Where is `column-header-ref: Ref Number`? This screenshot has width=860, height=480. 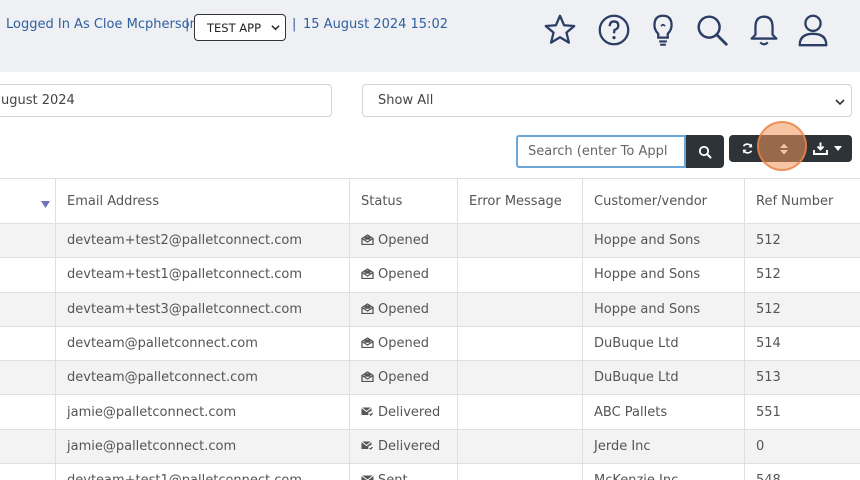 column-header-ref: Ref Number is located at coordinates (802, 201).